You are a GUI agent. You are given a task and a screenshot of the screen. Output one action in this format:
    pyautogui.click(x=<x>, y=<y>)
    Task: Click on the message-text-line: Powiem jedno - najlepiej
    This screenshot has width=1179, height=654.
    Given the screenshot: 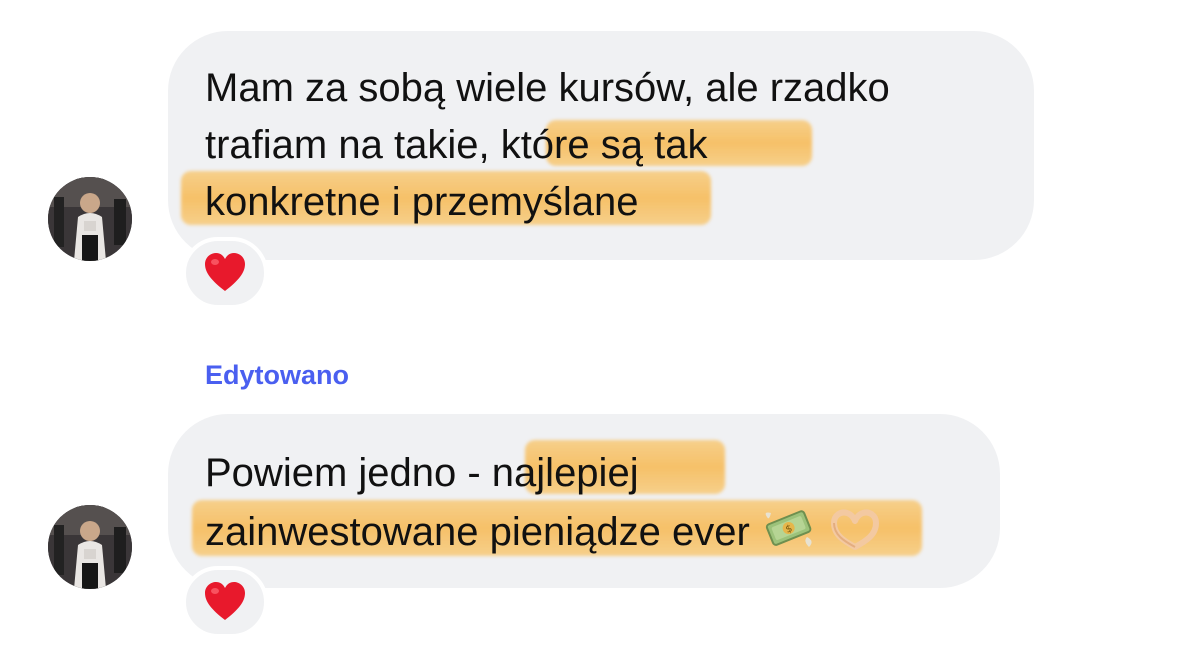 What is the action you would take?
    pyautogui.click(x=422, y=473)
    